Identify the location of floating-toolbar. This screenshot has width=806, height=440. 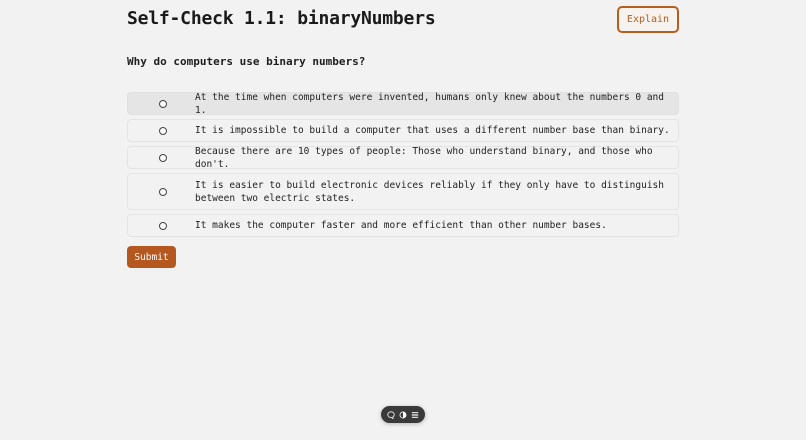
(403, 414).